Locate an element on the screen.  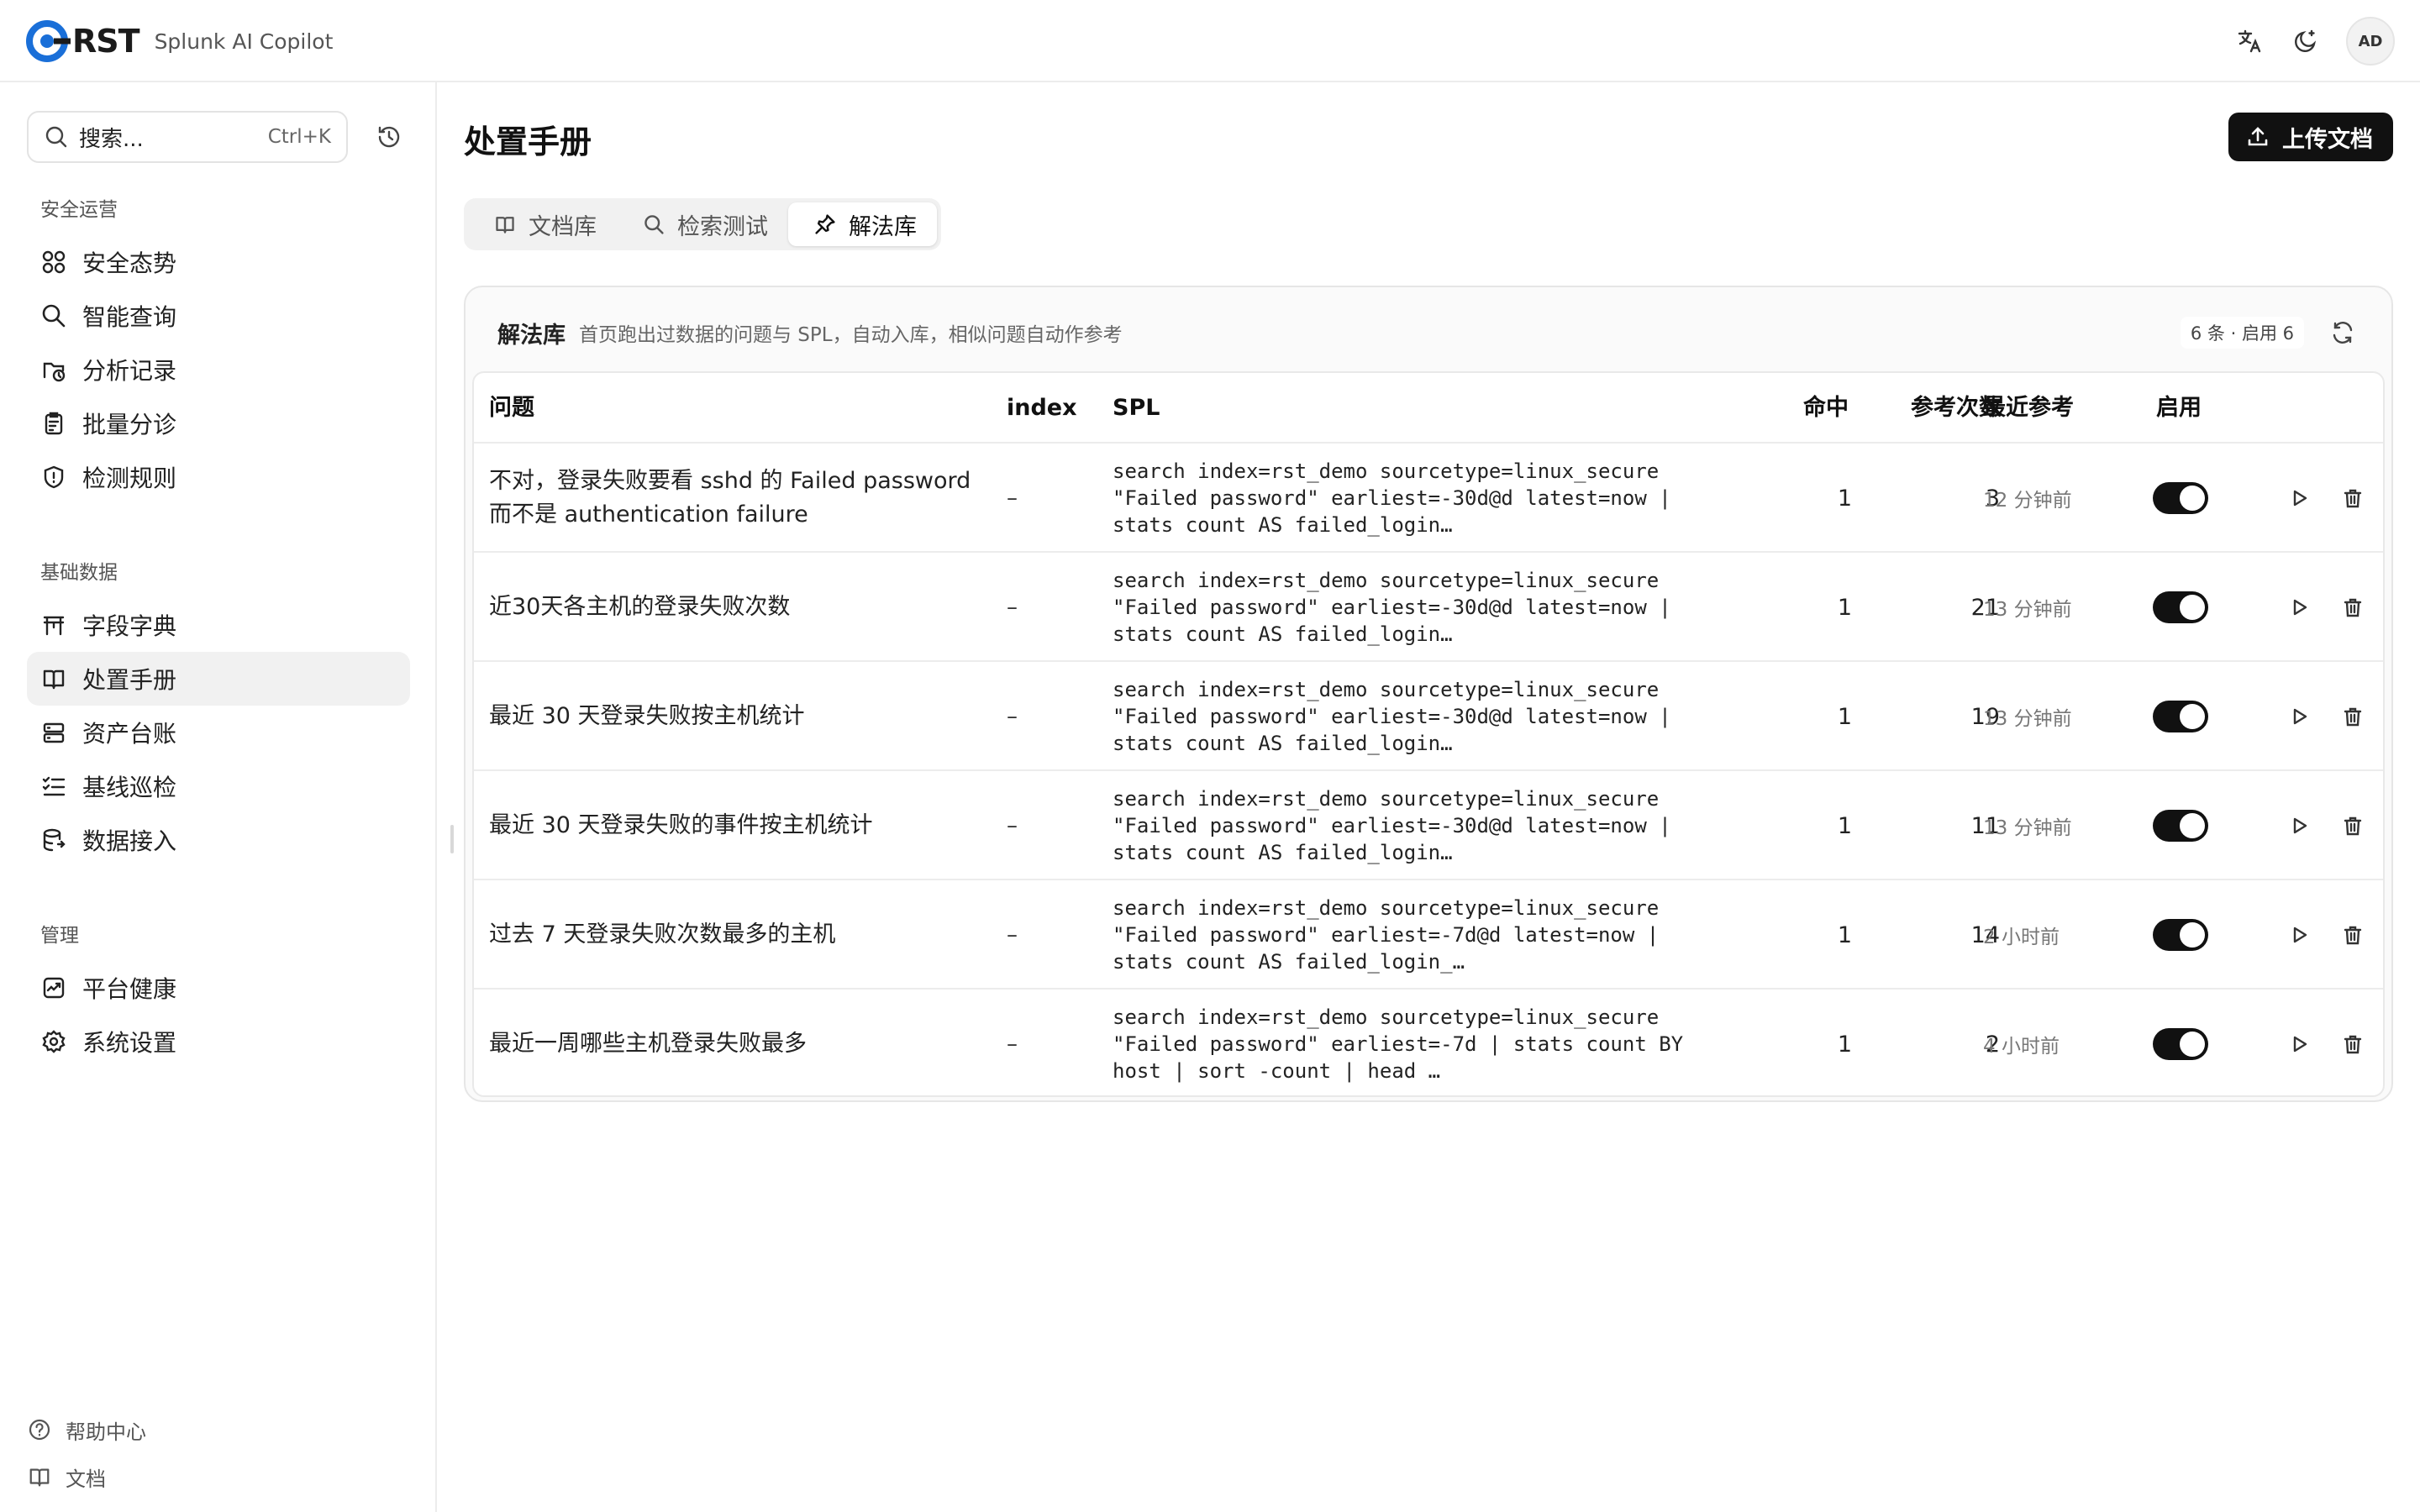
sidebar-item-security-posture: 安全态势 is located at coordinates (218, 262).